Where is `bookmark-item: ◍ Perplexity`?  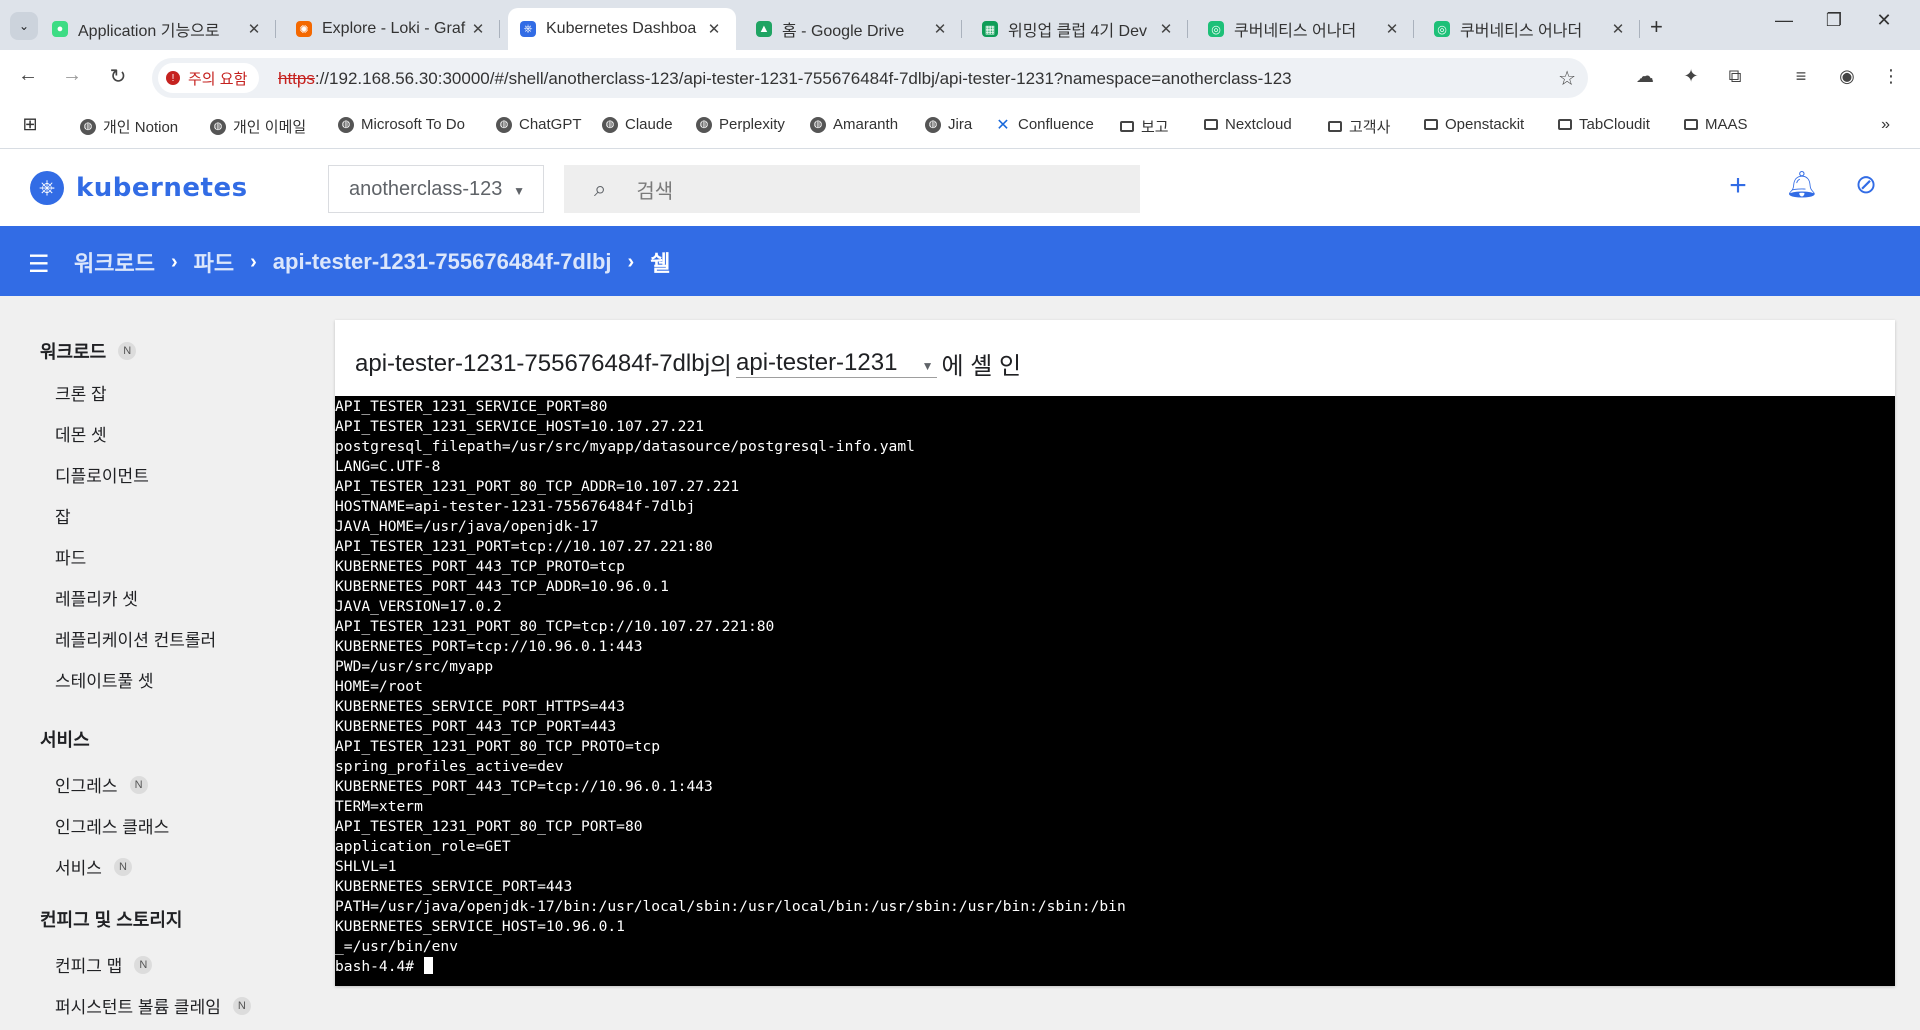 bookmark-item: ◍ Perplexity is located at coordinates (740, 124).